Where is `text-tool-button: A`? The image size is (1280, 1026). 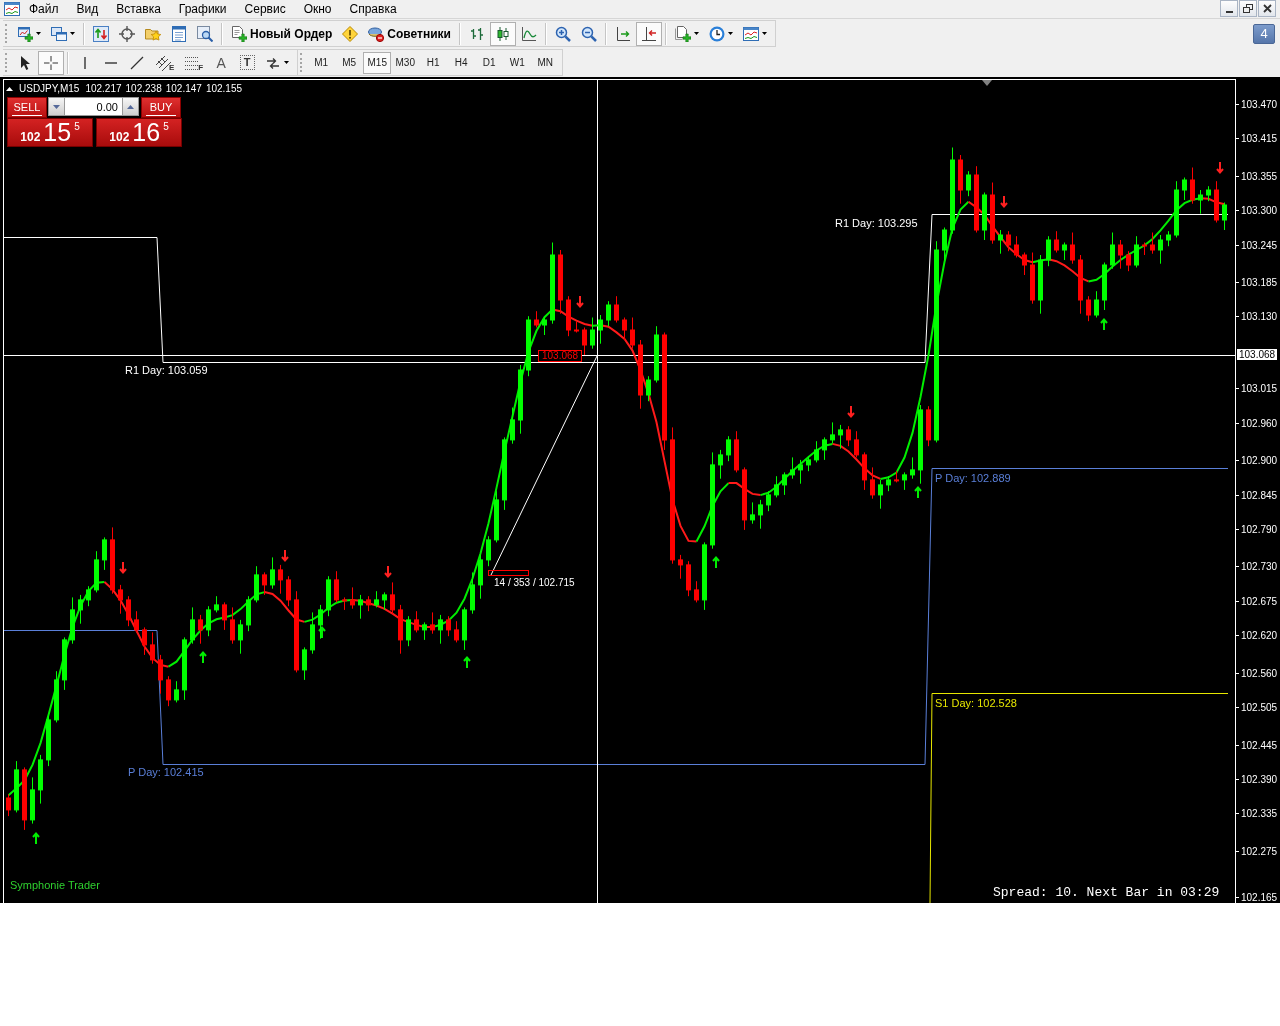
text-tool-button: A is located at coordinates (221, 62).